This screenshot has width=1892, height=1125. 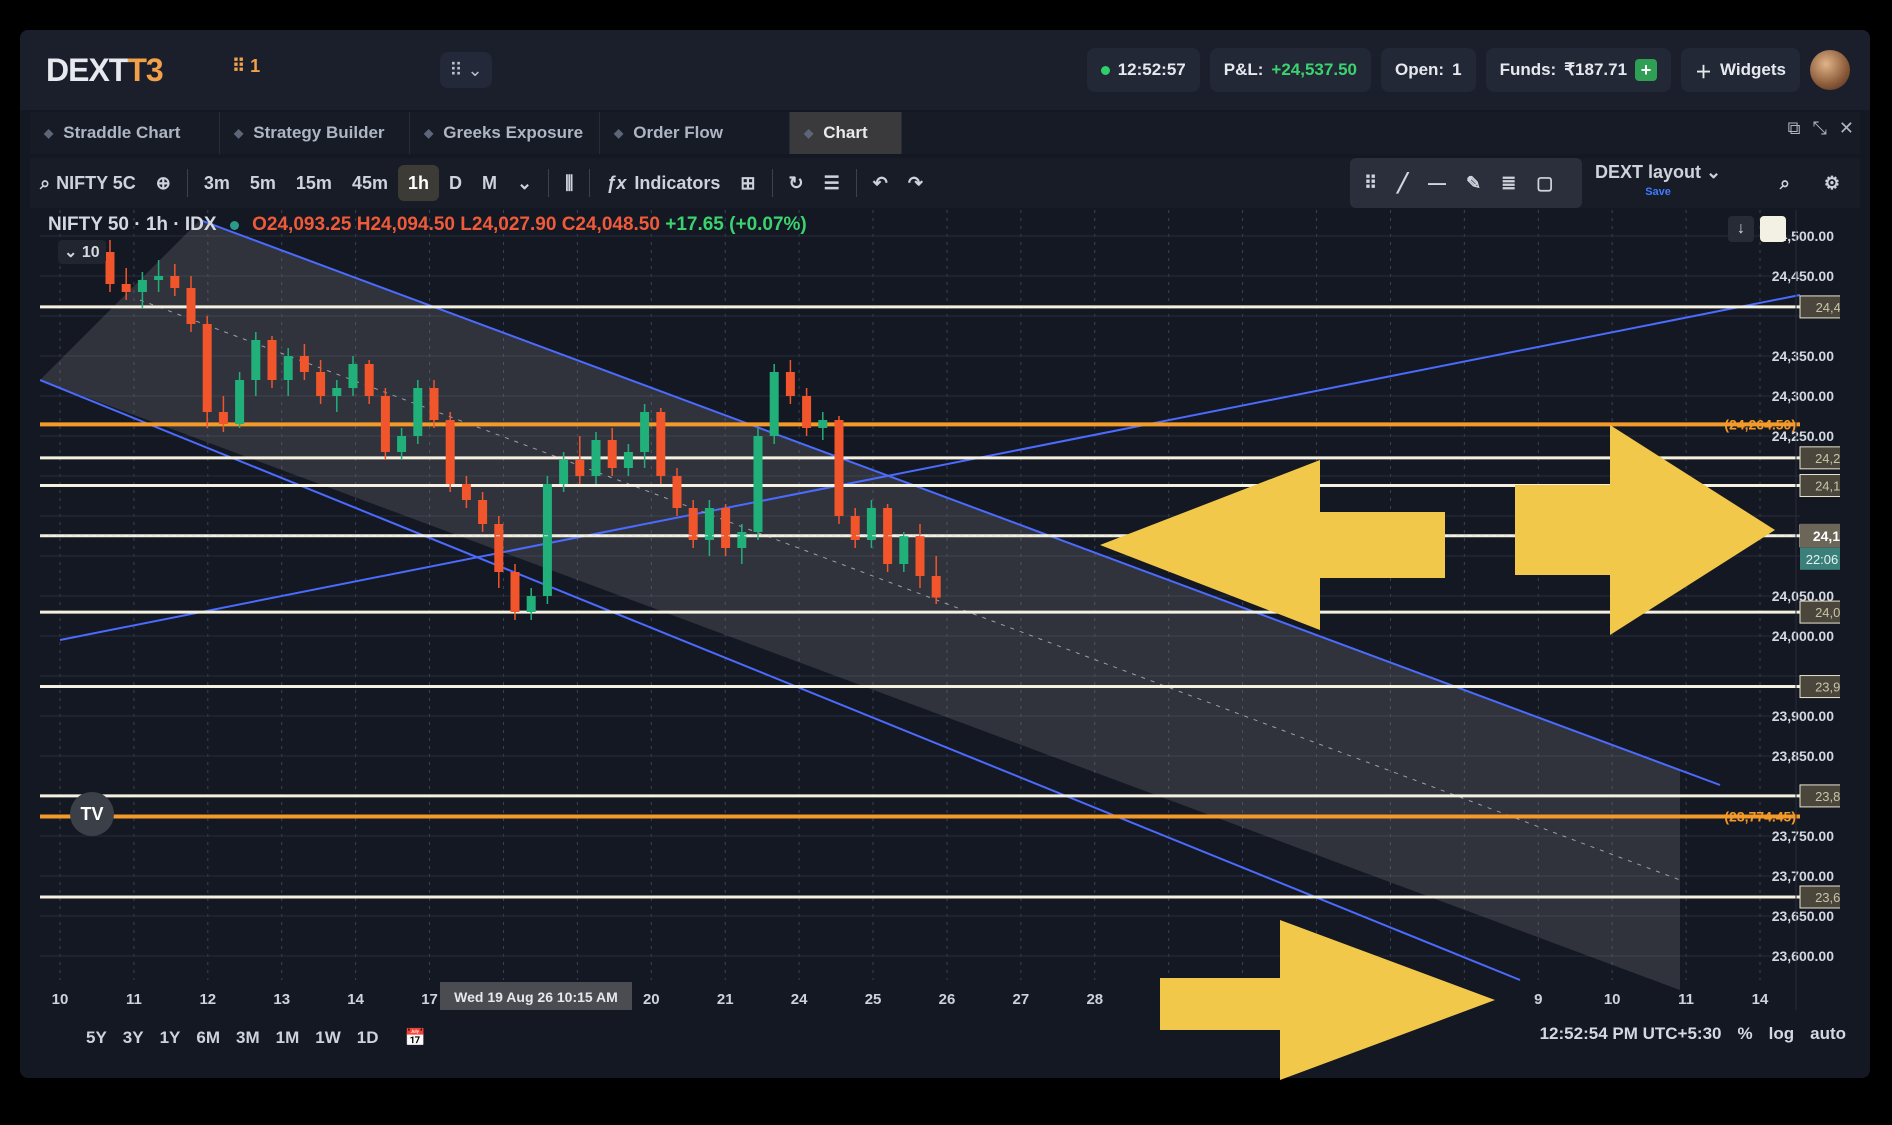 What do you see at coordinates (663, 183) in the screenshot?
I see `indicators-button: ƒx Indicators` at bounding box center [663, 183].